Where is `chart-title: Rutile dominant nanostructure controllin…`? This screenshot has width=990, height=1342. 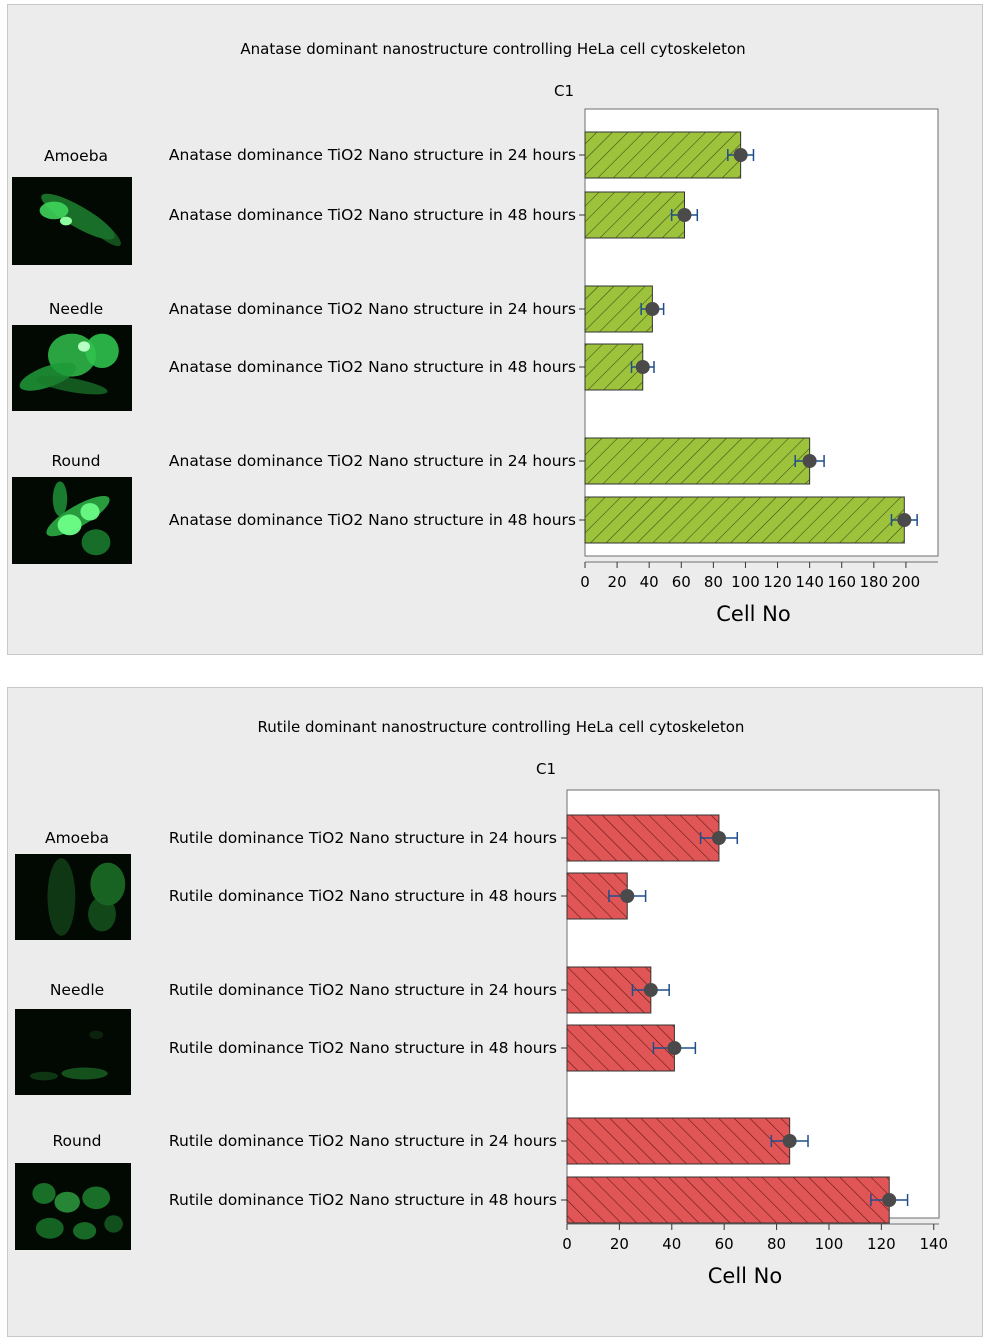 chart-title: Rutile dominant nanostructure controllin… is located at coordinates (501, 727).